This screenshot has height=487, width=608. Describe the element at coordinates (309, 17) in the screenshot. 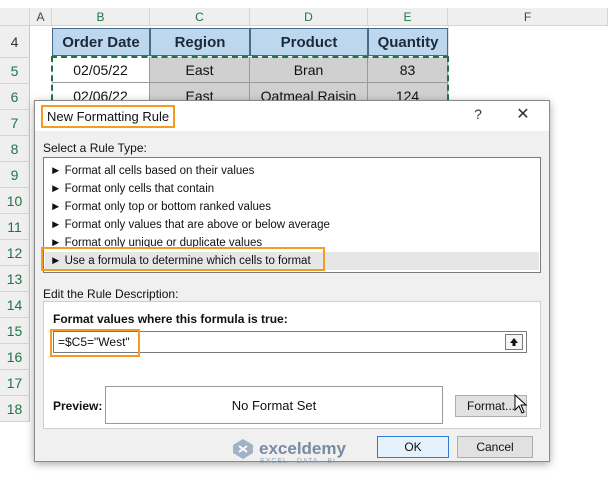

I see `column-header-d: D` at that location.